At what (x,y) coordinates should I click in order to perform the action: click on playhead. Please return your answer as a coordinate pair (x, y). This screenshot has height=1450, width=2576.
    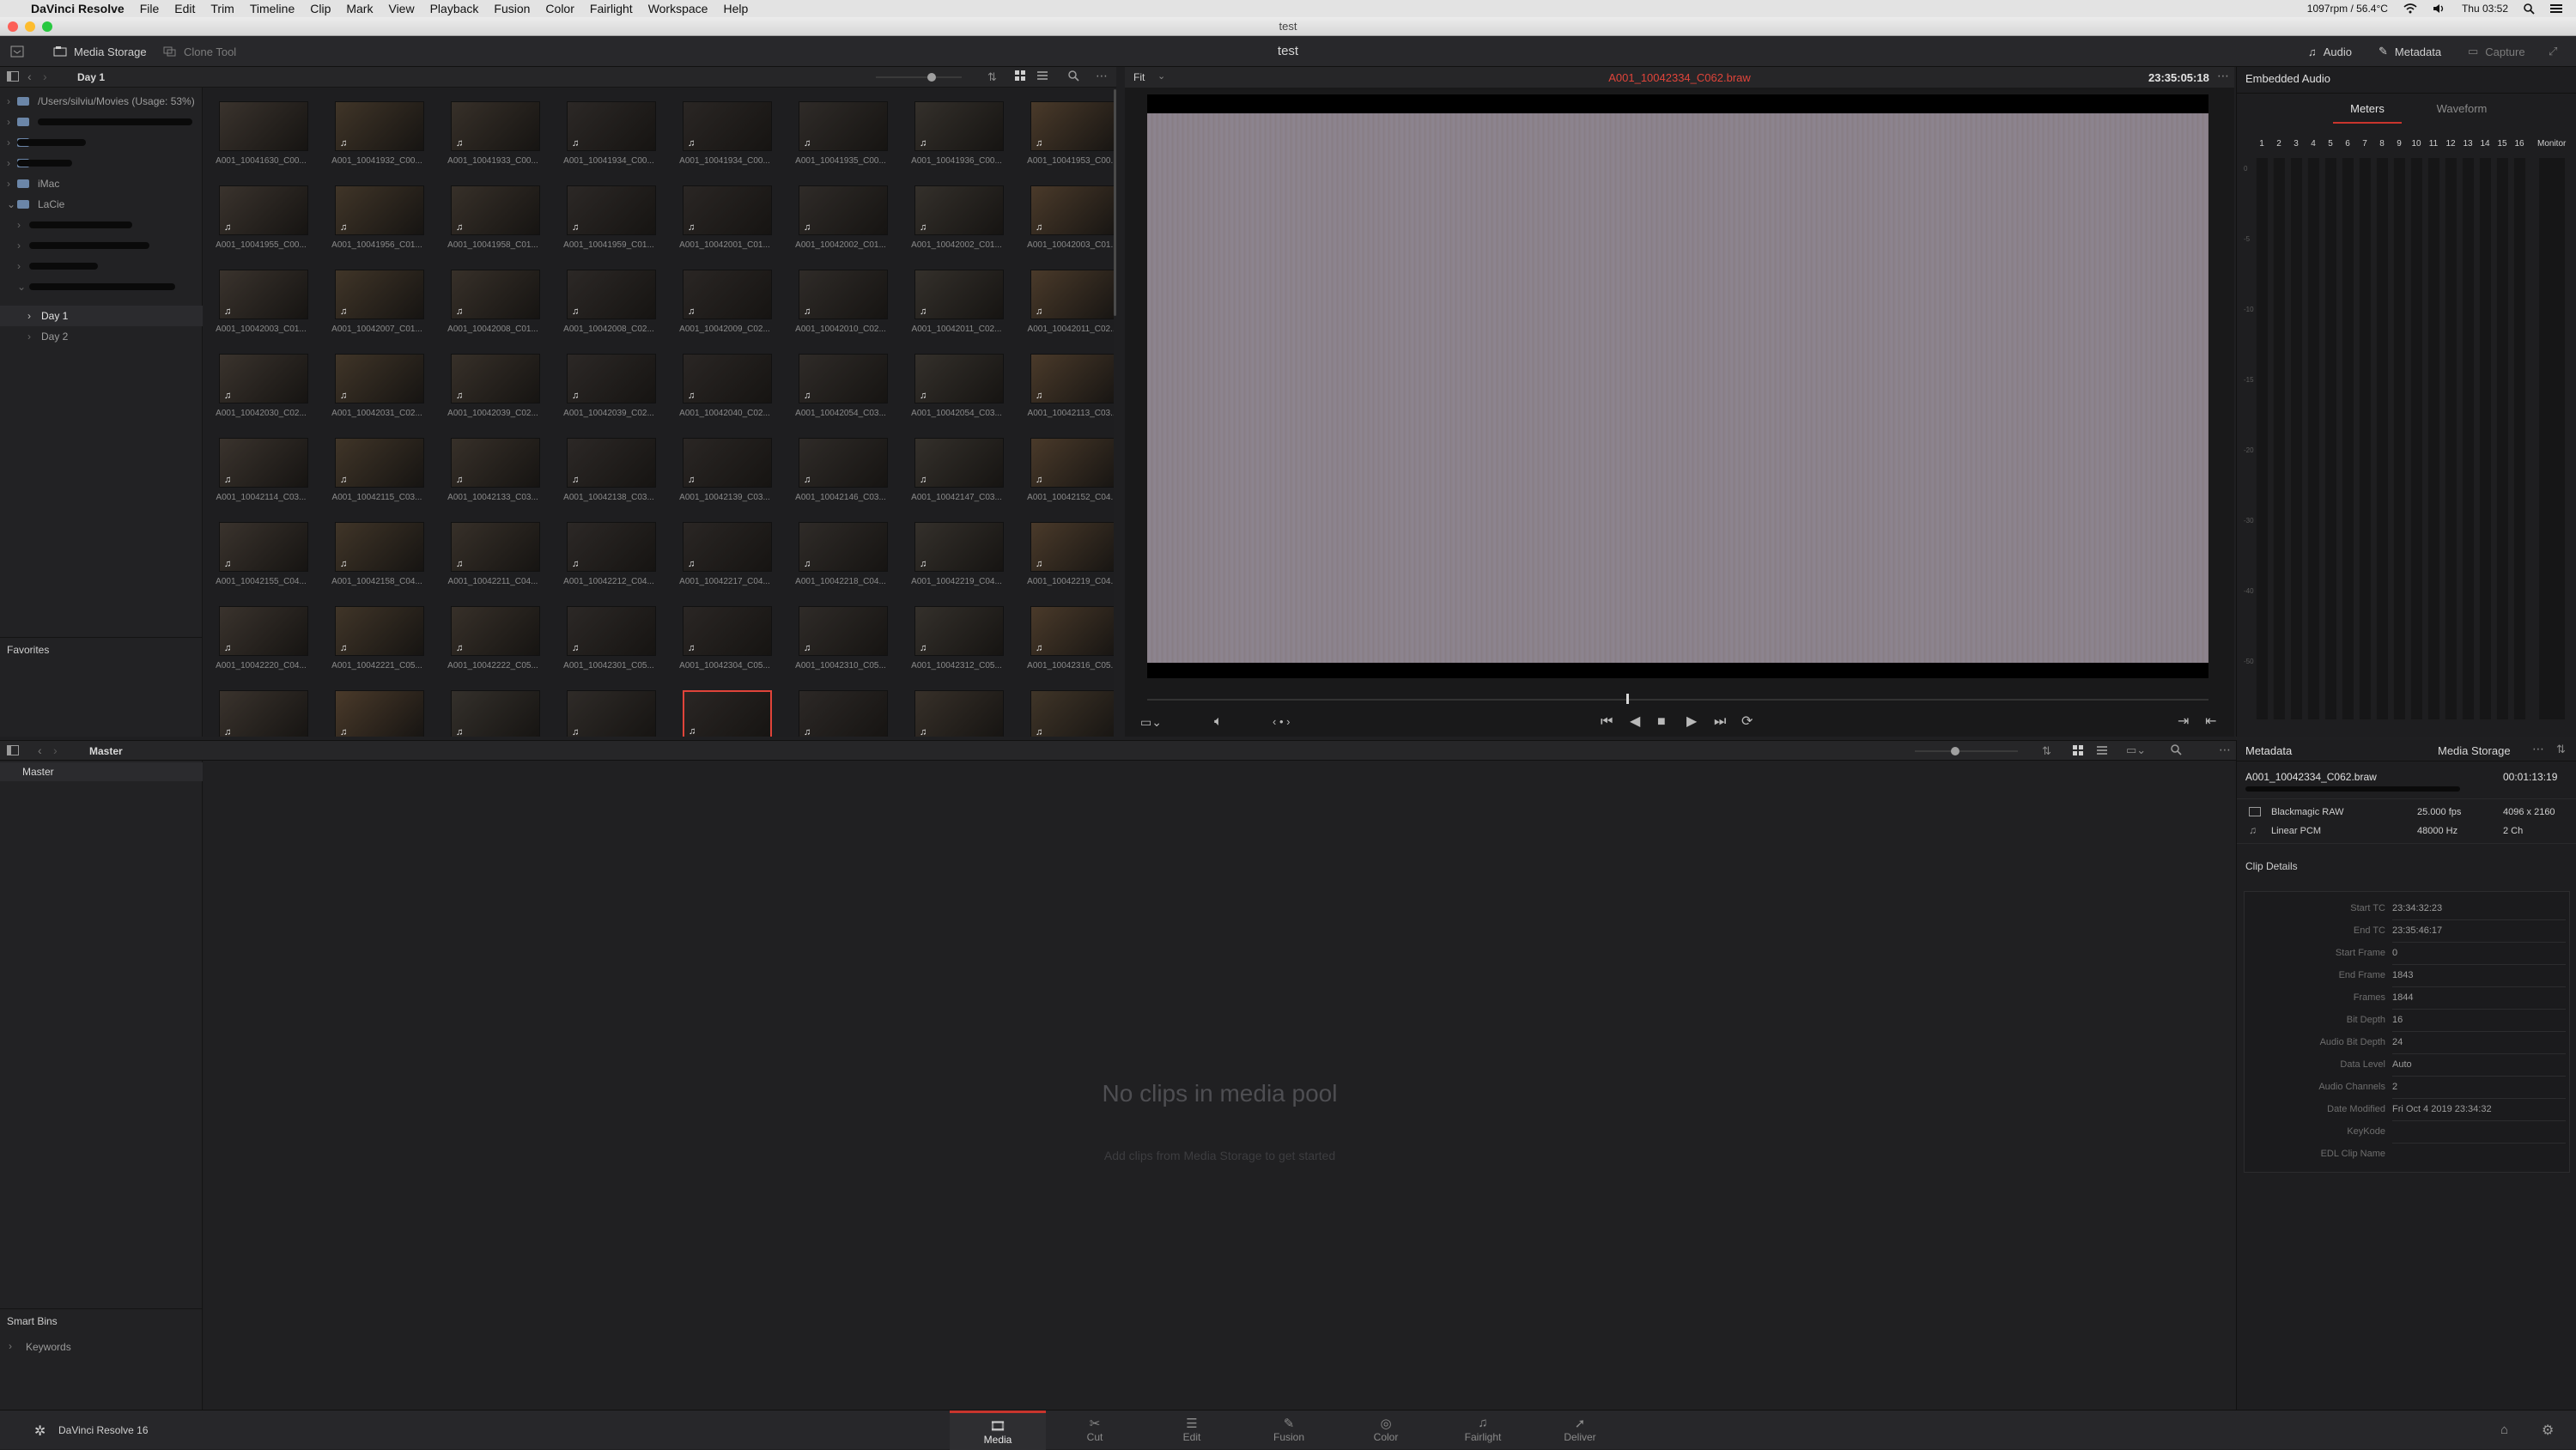
    Looking at the image, I should click on (1627, 699).